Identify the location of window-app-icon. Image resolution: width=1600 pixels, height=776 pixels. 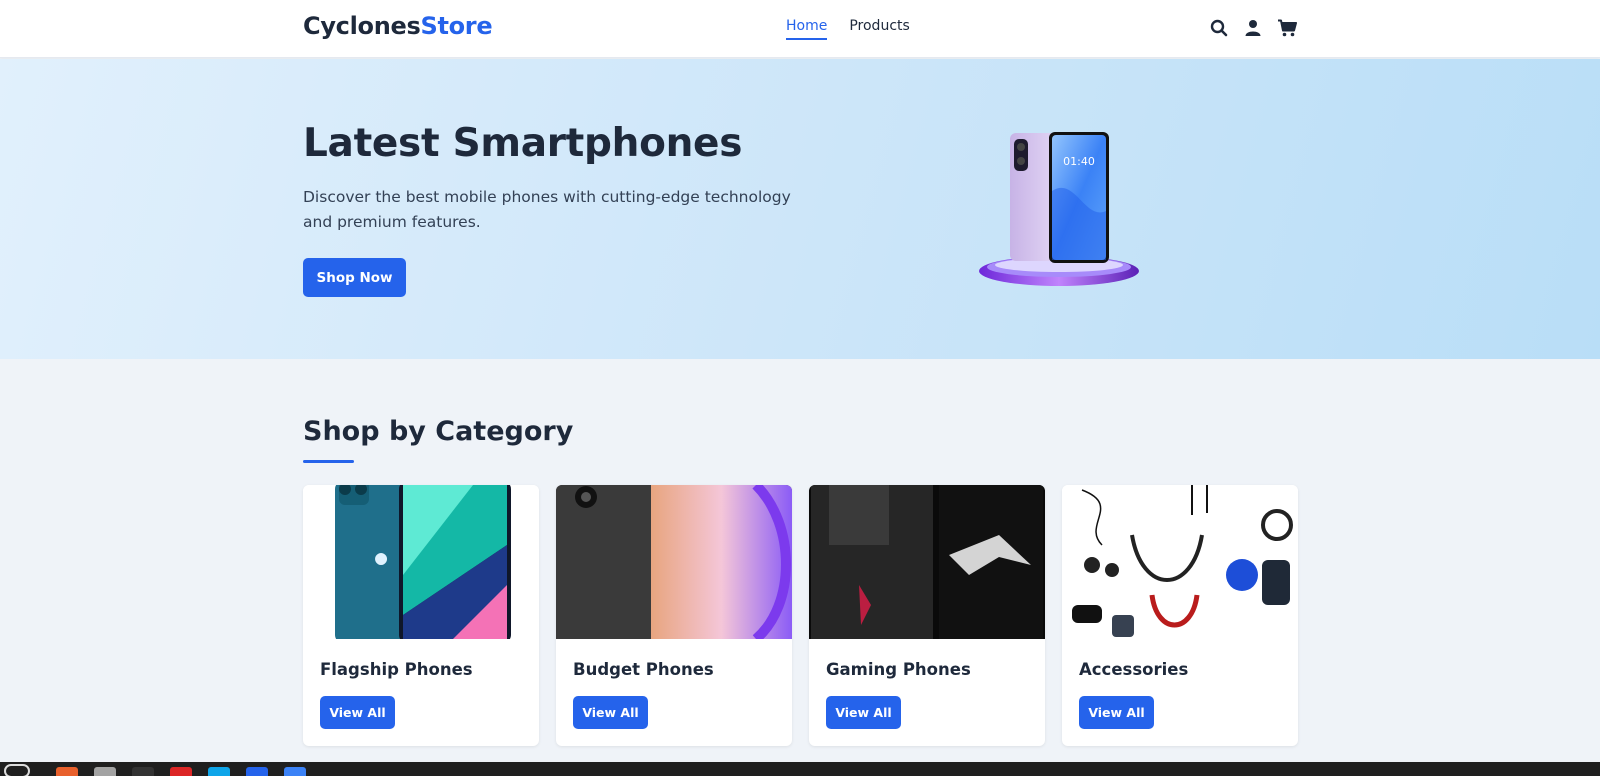
(295, 771).